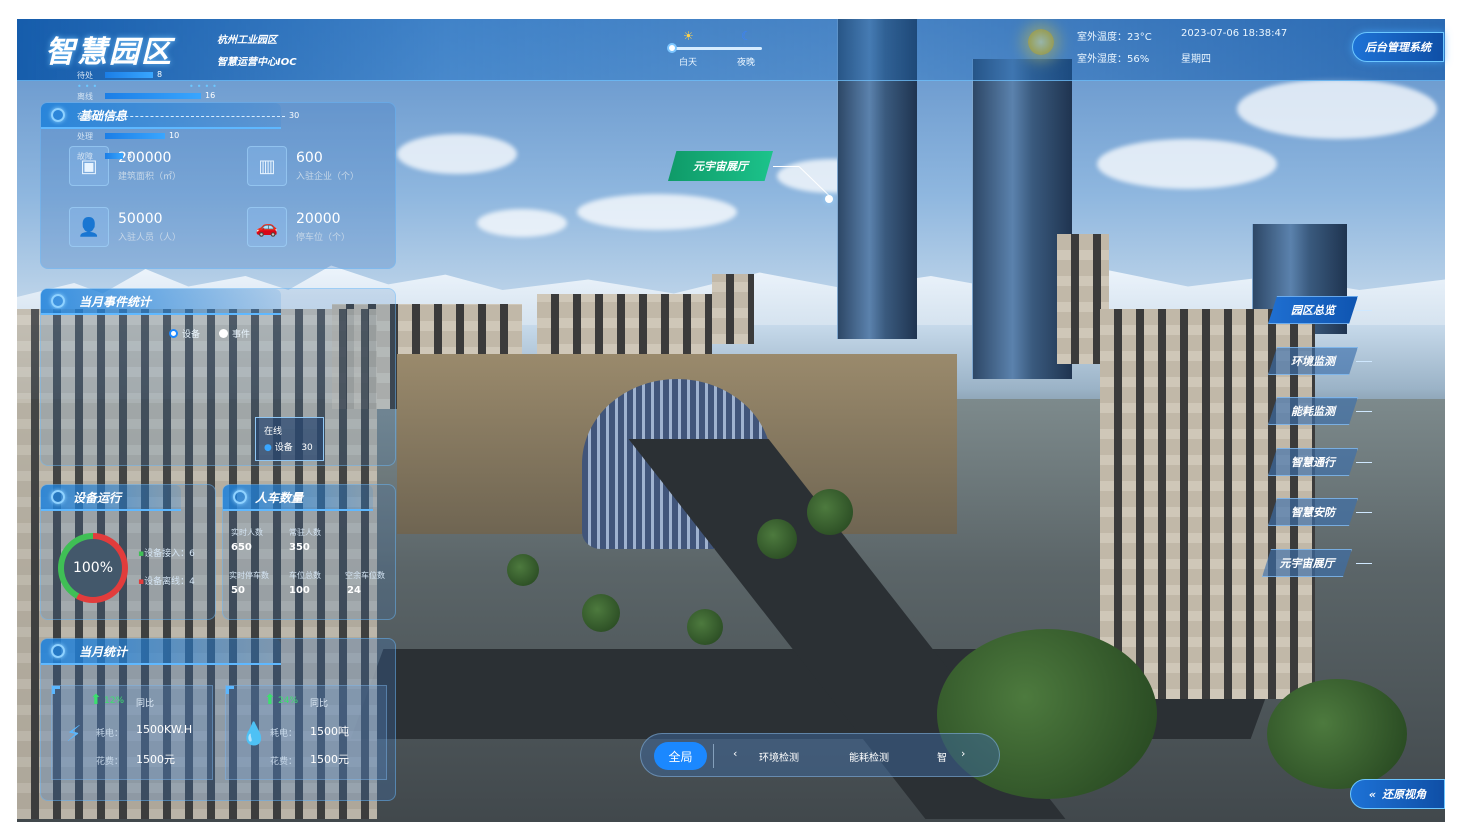 The height and width of the screenshot is (837, 1458). Describe the element at coordinates (717, 51) in the screenshot. I see `day-night-slider: ☀ ☾ 白天 夜晚` at that location.